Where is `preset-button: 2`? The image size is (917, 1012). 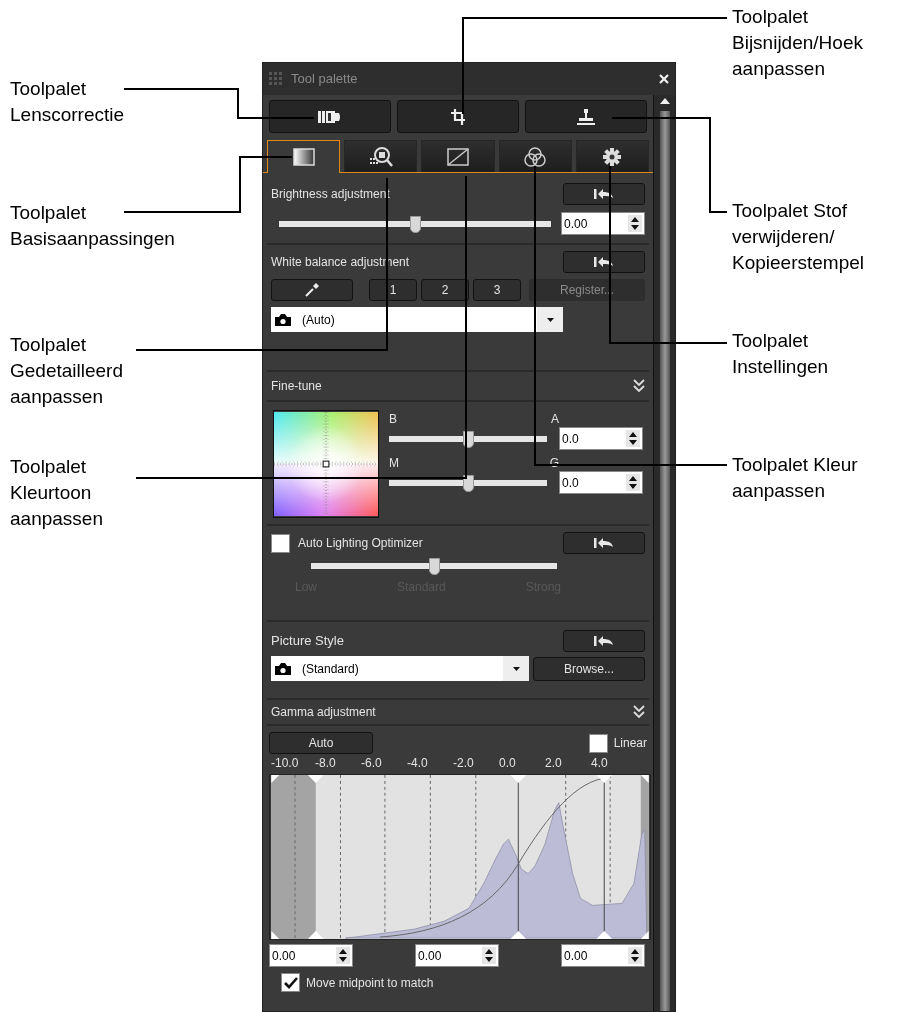 preset-button: 2 is located at coordinates (445, 290).